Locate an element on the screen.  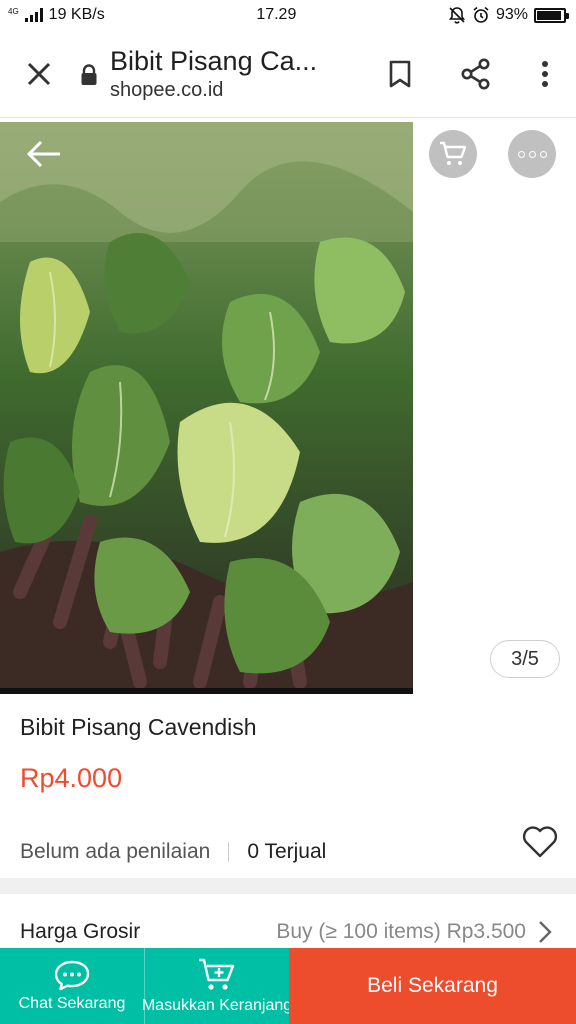
back-button is located at coordinates (44, 154).